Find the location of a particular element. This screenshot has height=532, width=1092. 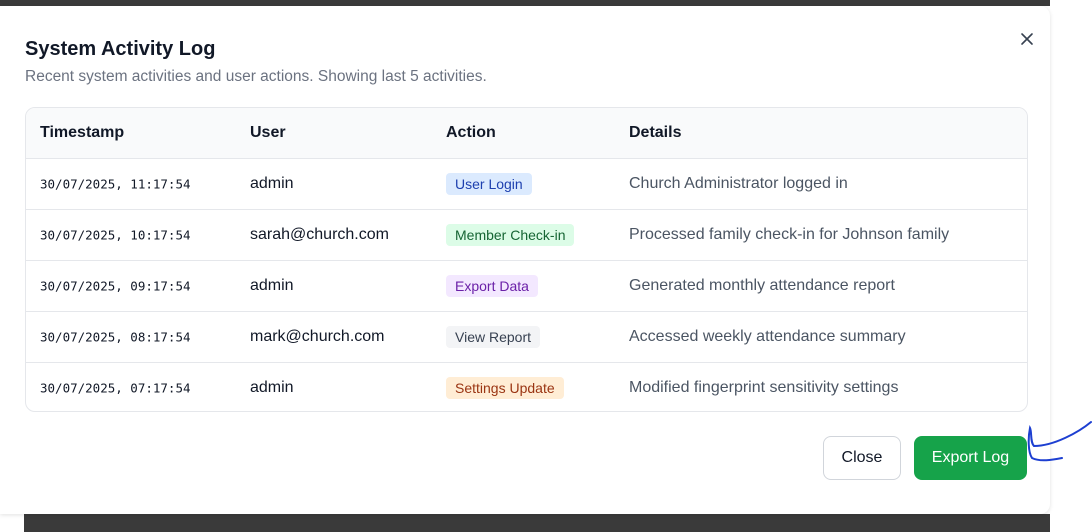

row-action: Settings Update is located at coordinates (505, 388).